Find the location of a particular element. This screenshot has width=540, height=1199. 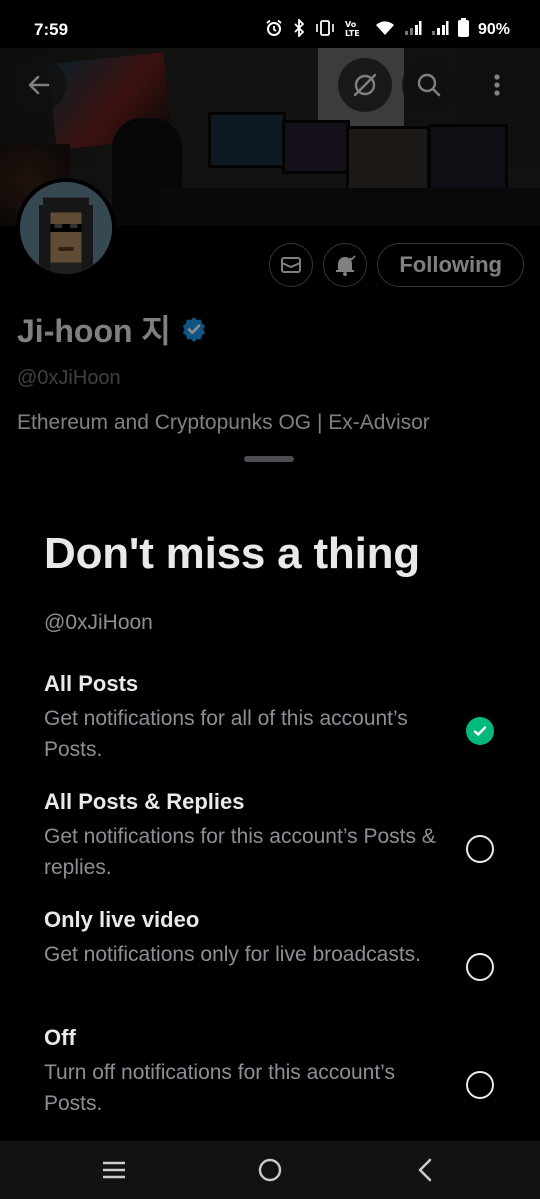

home-button is located at coordinates (270, 1170).